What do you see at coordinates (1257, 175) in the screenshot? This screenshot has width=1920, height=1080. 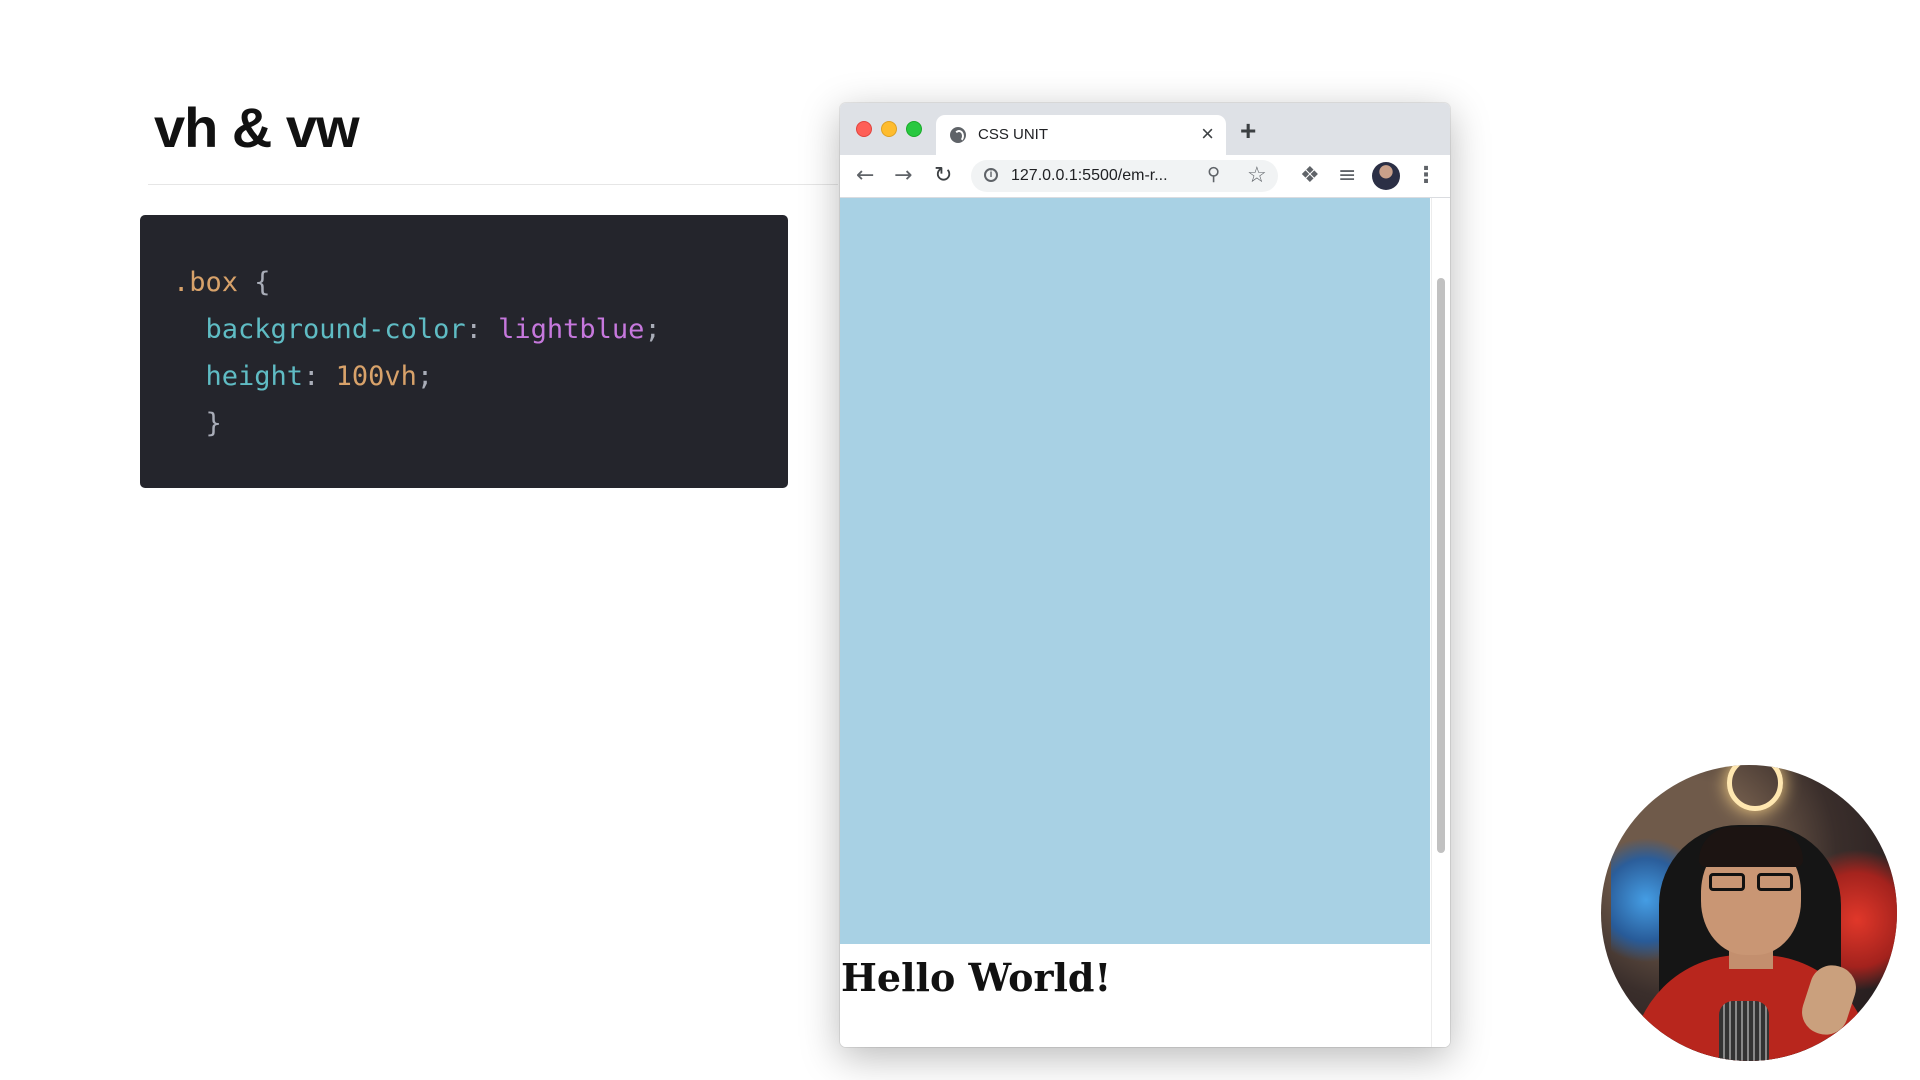 I see `bookmark-star-icon: ☆` at bounding box center [1257, 175].